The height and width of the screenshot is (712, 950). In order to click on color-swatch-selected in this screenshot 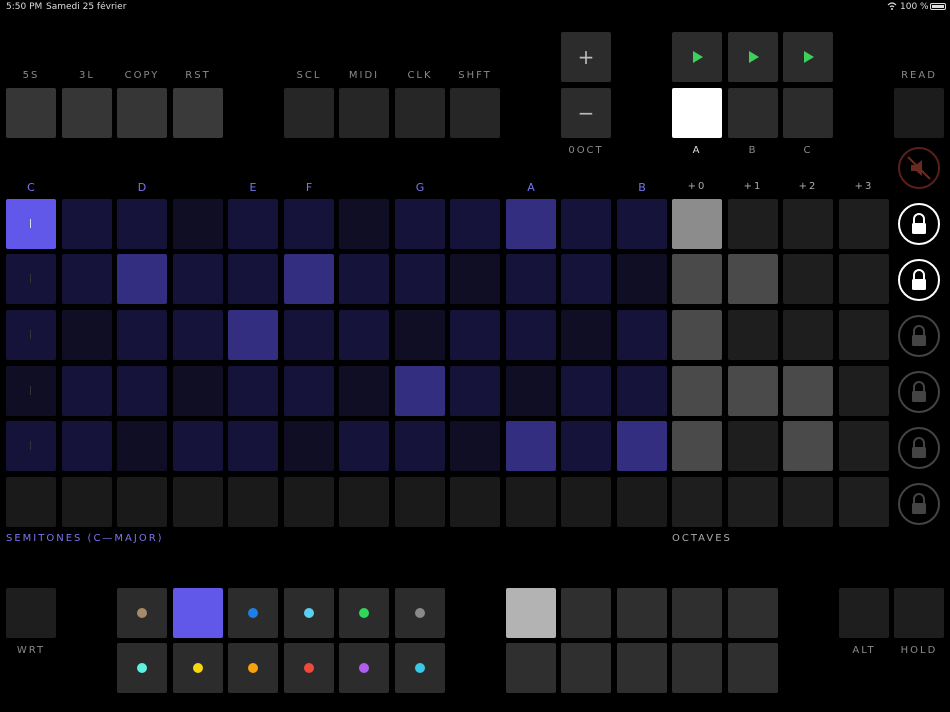, I will do `click(198, 613)`.